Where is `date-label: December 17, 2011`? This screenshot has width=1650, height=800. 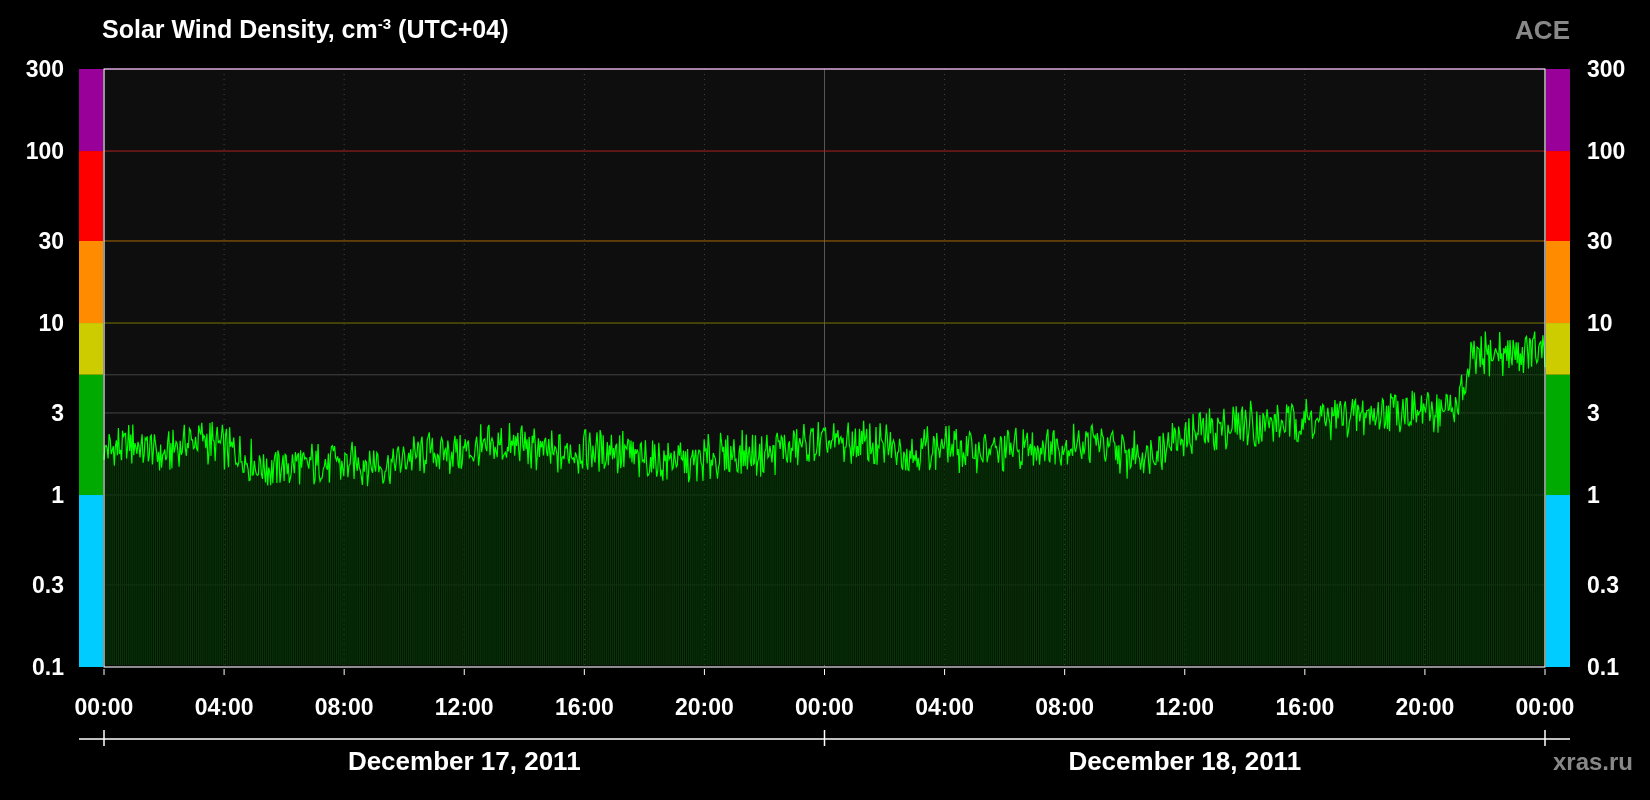
date-label: December 17, 2011 is located at coordinates (464, 761).